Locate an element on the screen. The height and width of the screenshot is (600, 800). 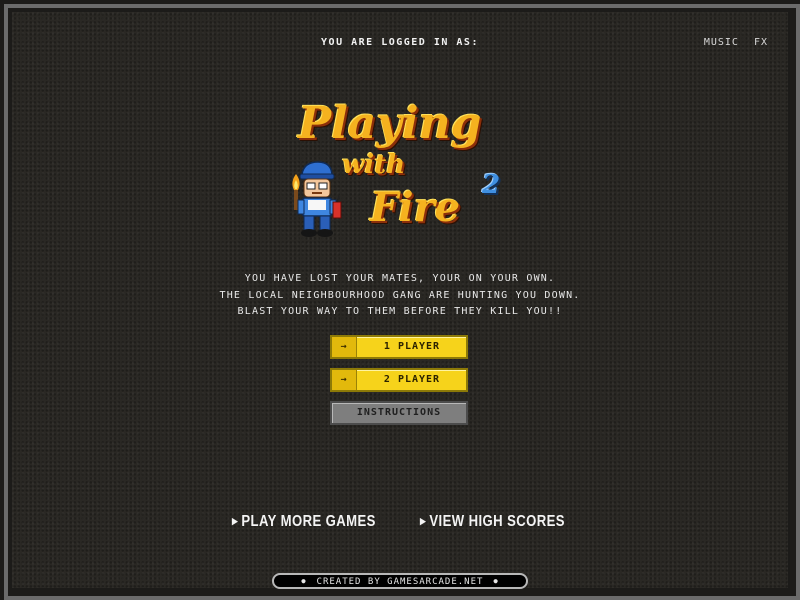
sound-toggles: MUSIC FX is located at coordinates (732, 42).